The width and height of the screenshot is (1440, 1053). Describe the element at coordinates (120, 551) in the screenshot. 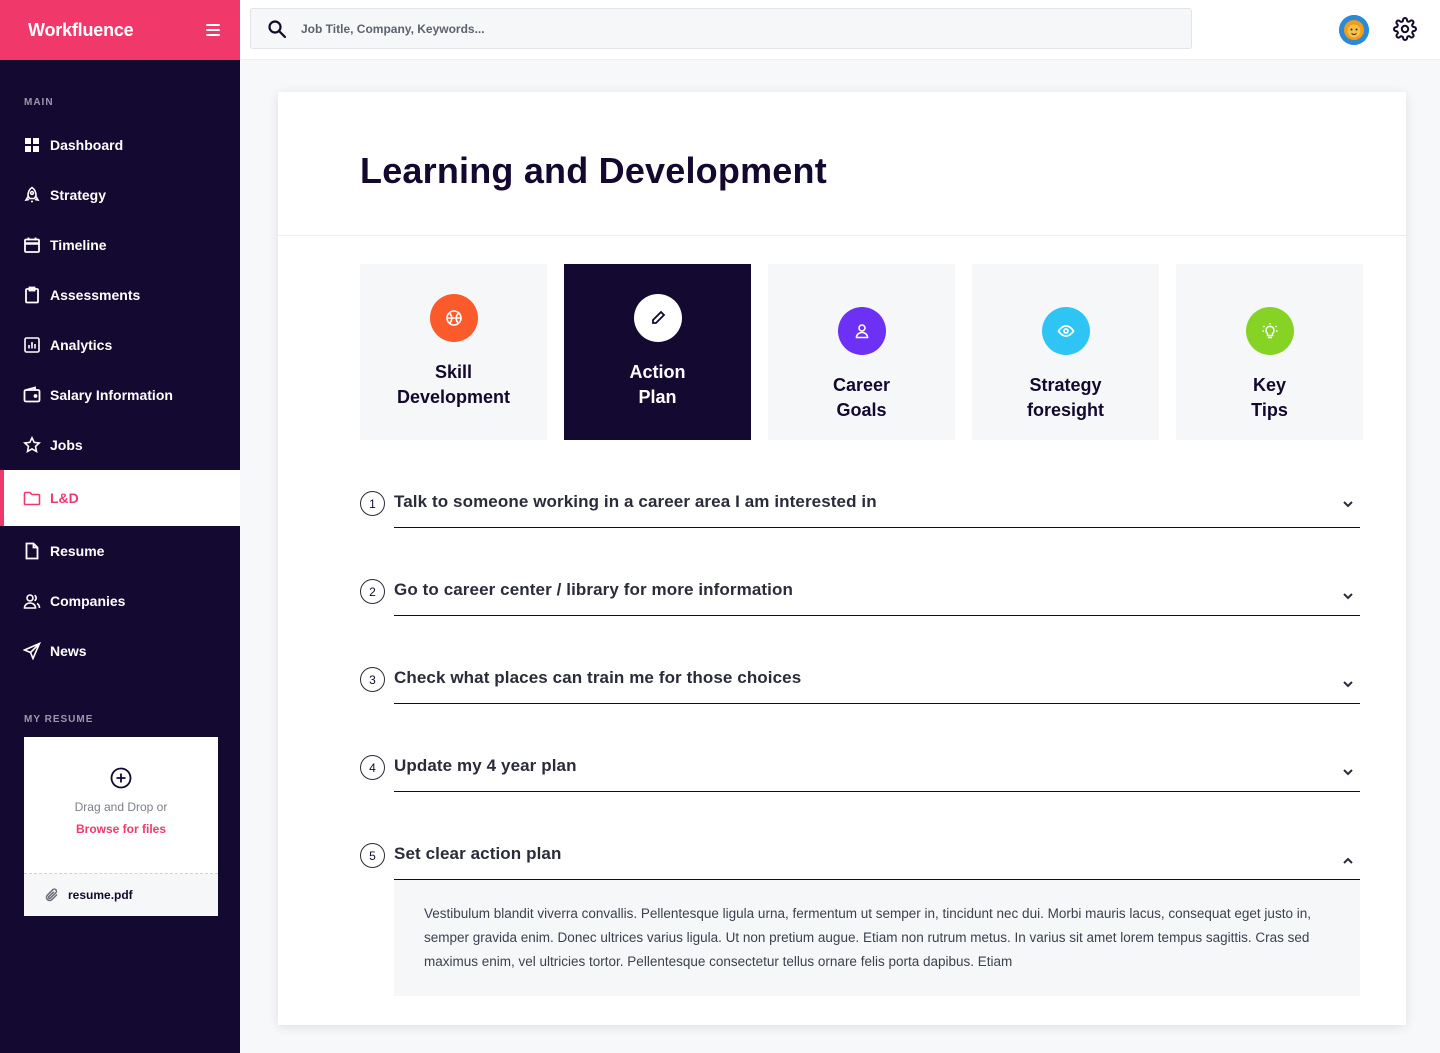

I see `sidebar-item-resume: Resume` at that location.